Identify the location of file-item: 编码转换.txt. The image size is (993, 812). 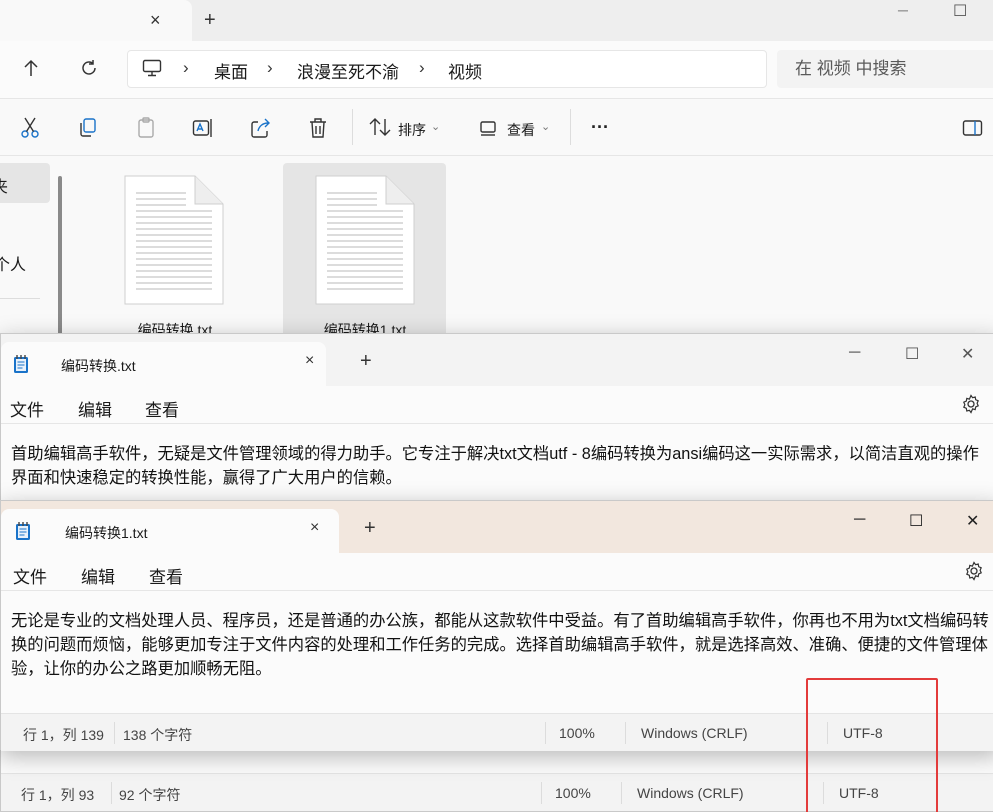
(175, 250).